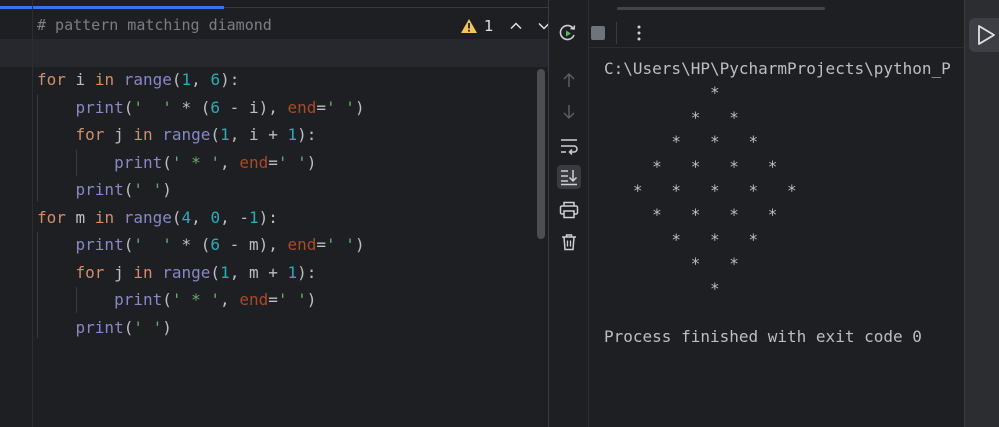 This screenshot has width=999, height=427. I want to click on more-vertical-icon, so click(639, 33).